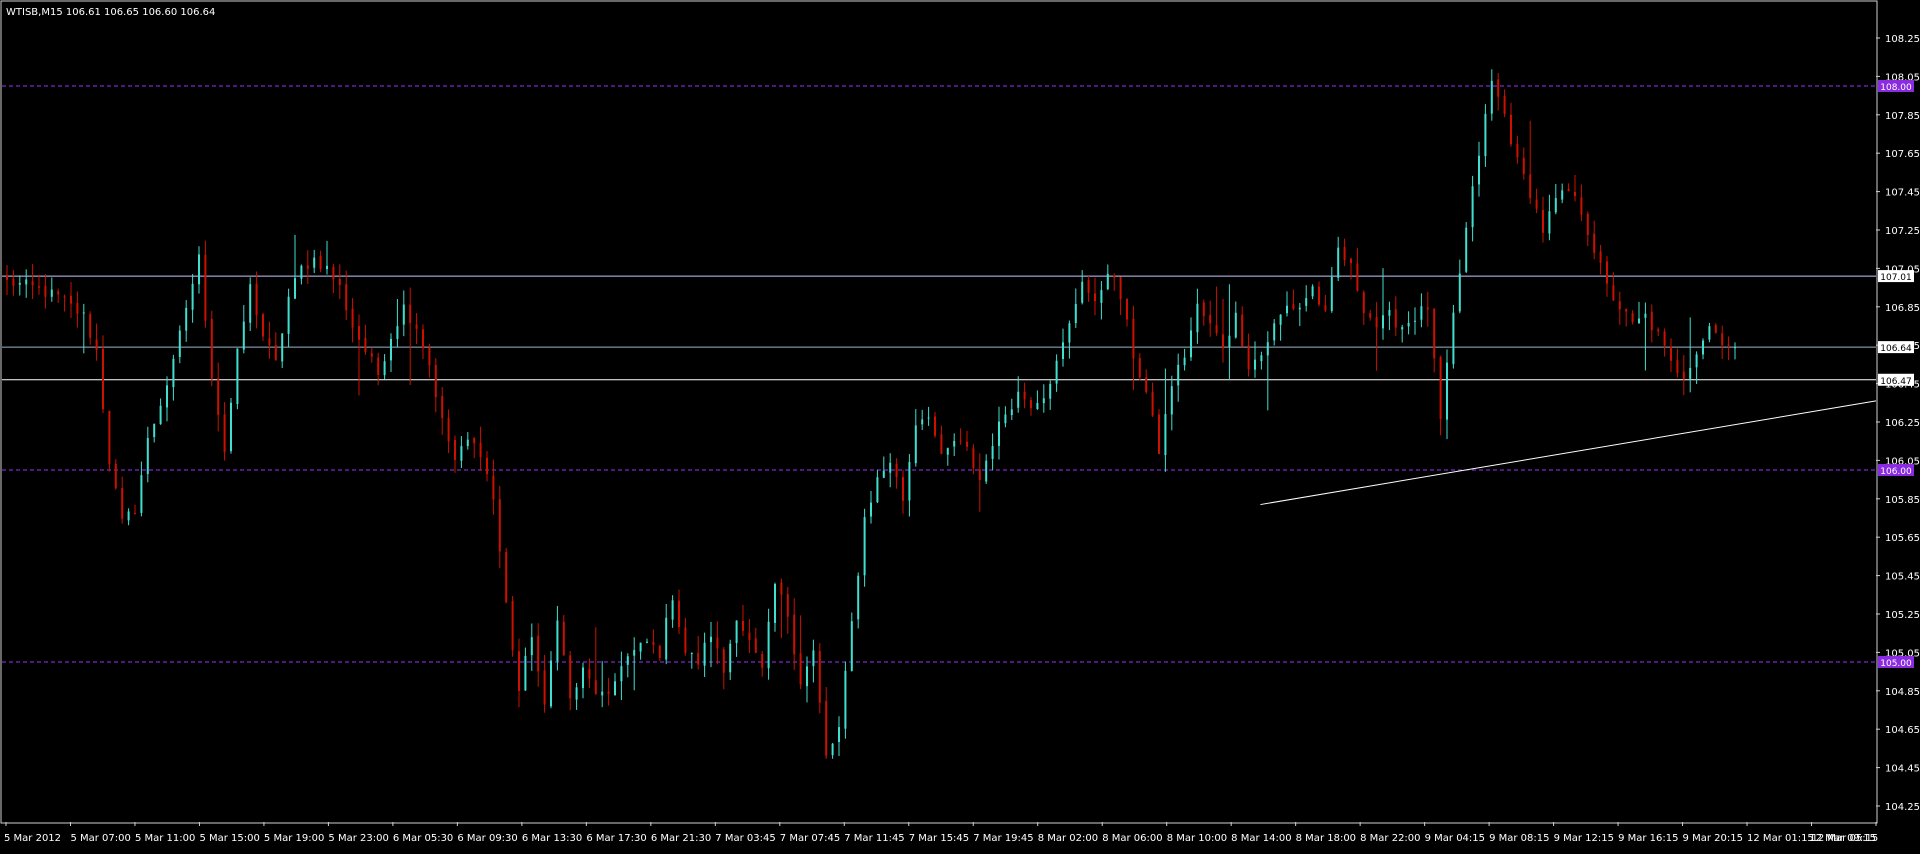 This screenshot has width=1920, height=854. What do you see at coordinates (1455, 838) in the screenshot?
I see `x-tick-label: 9 Mar 04:15` at bounding box center [1455, 838].